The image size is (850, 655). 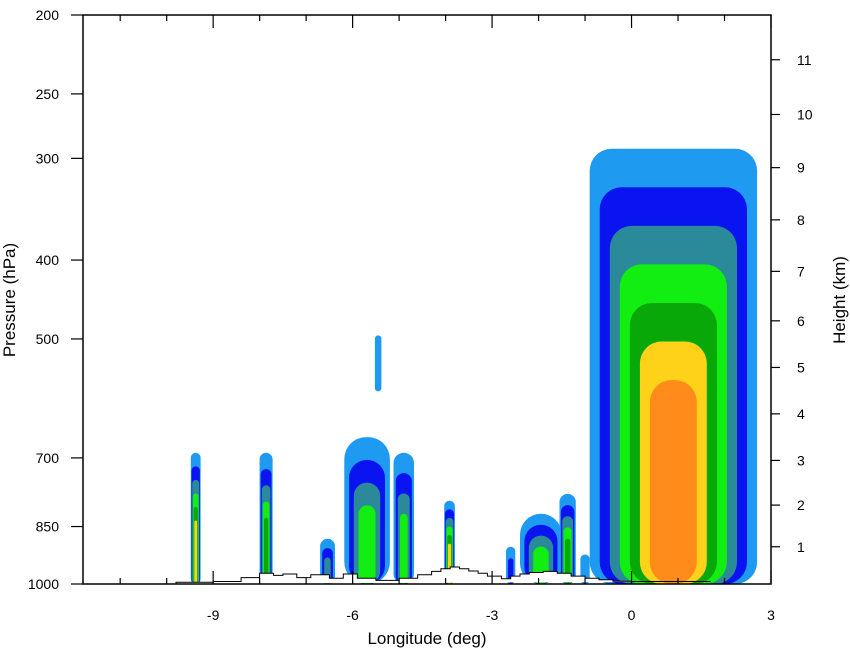 I want to click on y-tick-label-1: 250, so click(x=48, y=94).